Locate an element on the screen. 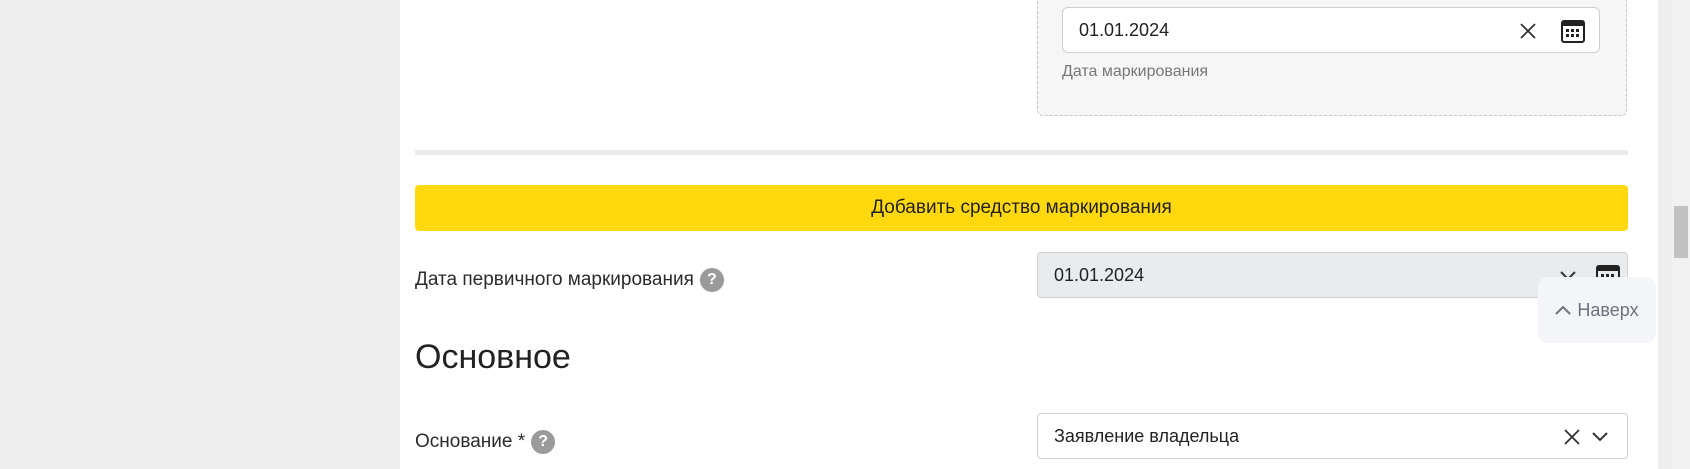 The image size is (1690, 469). back-to-top-label: Наверх is located at coordinates (1608, 309).